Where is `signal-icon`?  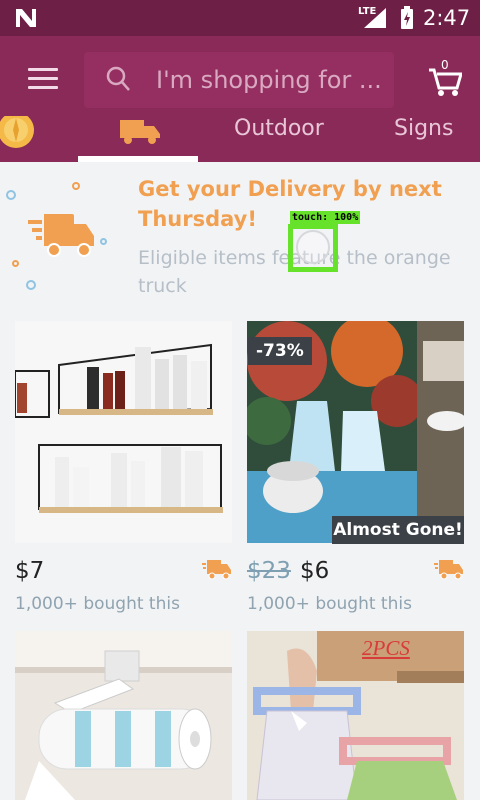
signal-icon is located at coordinates (375, 18).